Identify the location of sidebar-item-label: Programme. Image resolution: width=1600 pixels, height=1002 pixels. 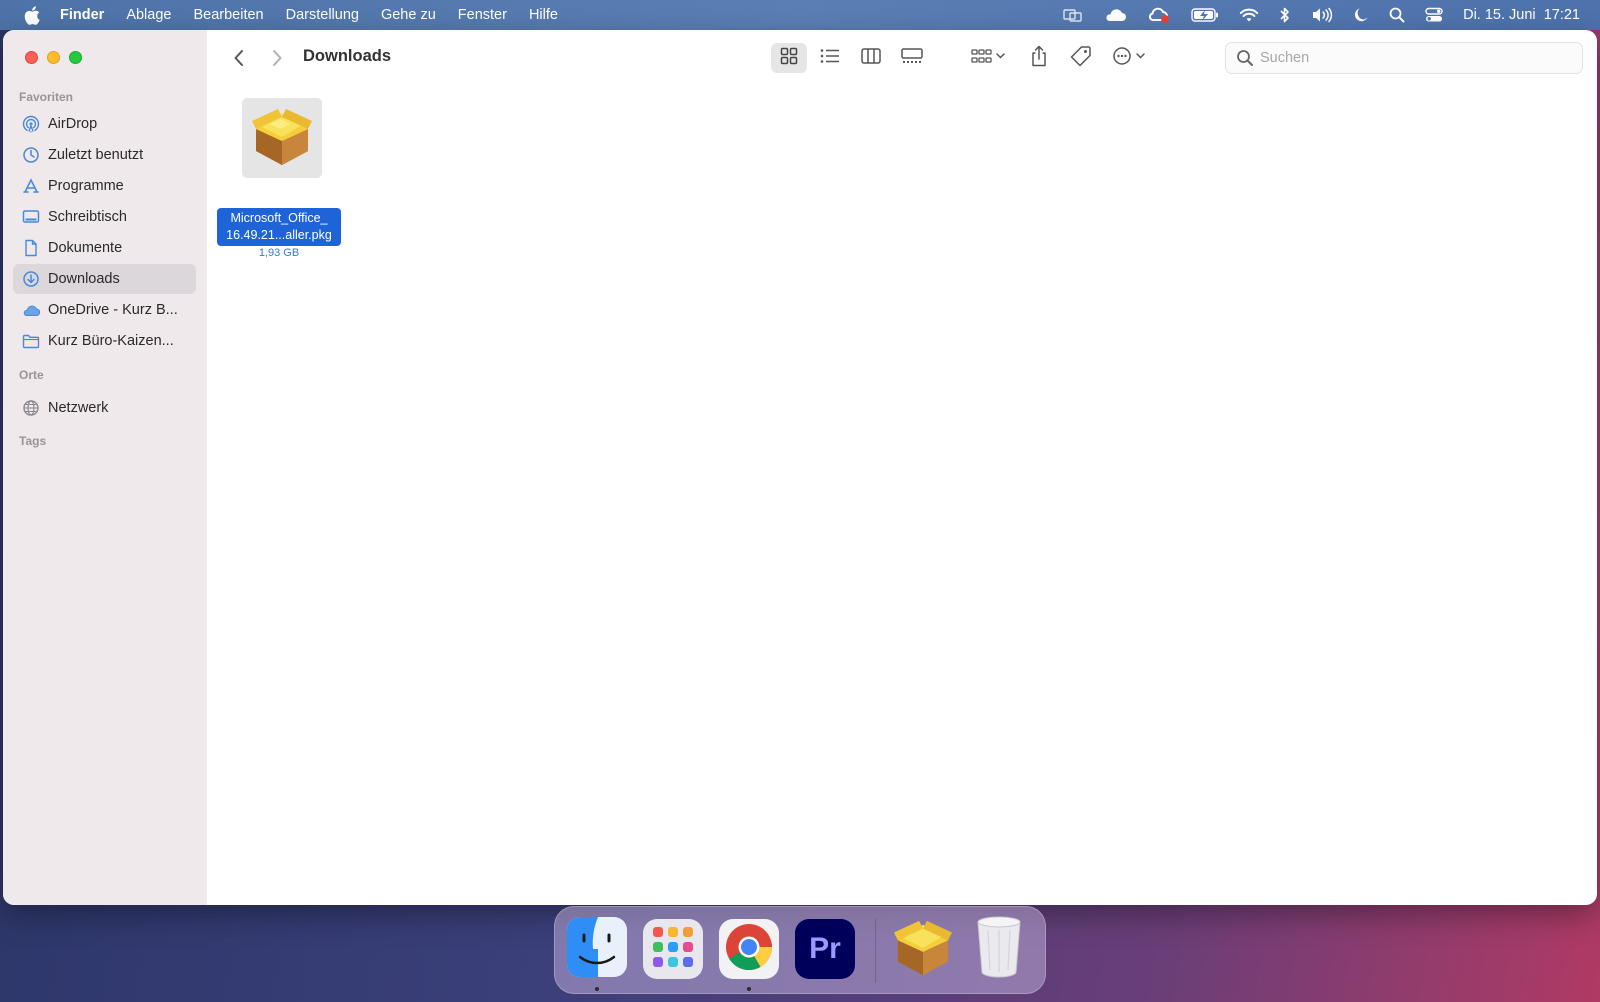
(86, 186).